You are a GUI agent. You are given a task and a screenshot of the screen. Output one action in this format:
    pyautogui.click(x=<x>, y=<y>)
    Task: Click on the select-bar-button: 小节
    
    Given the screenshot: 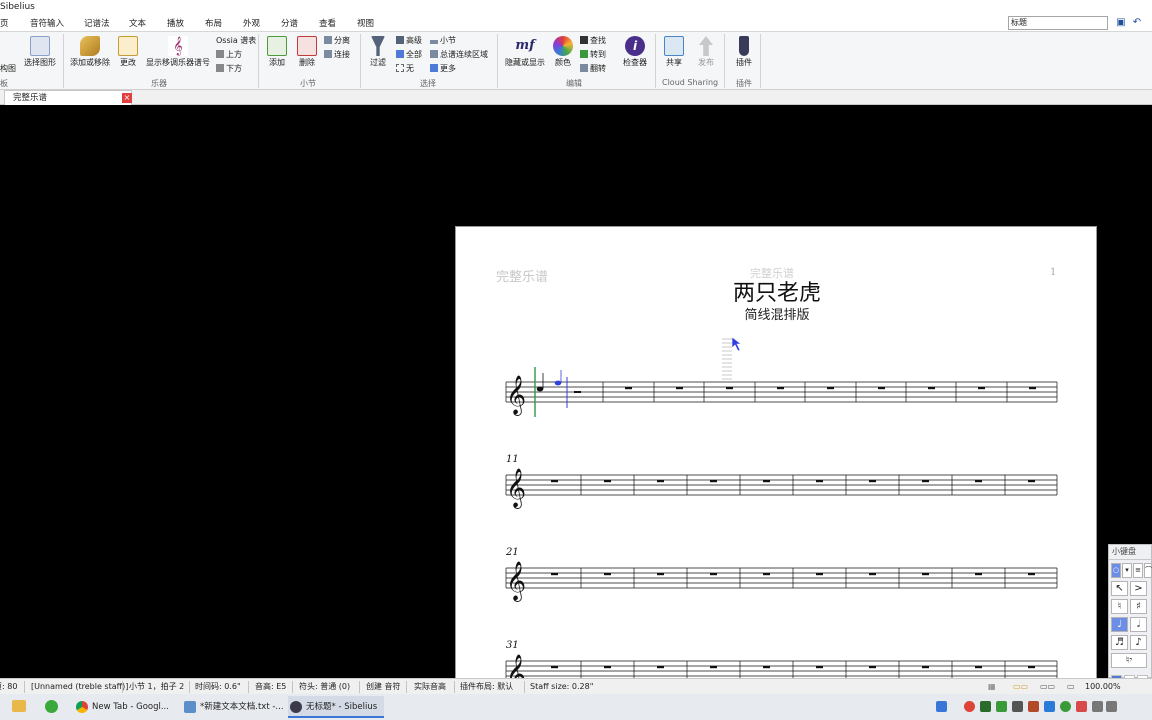 What is the action you would take?
    pyautogui.click(x=443, y=41)
    